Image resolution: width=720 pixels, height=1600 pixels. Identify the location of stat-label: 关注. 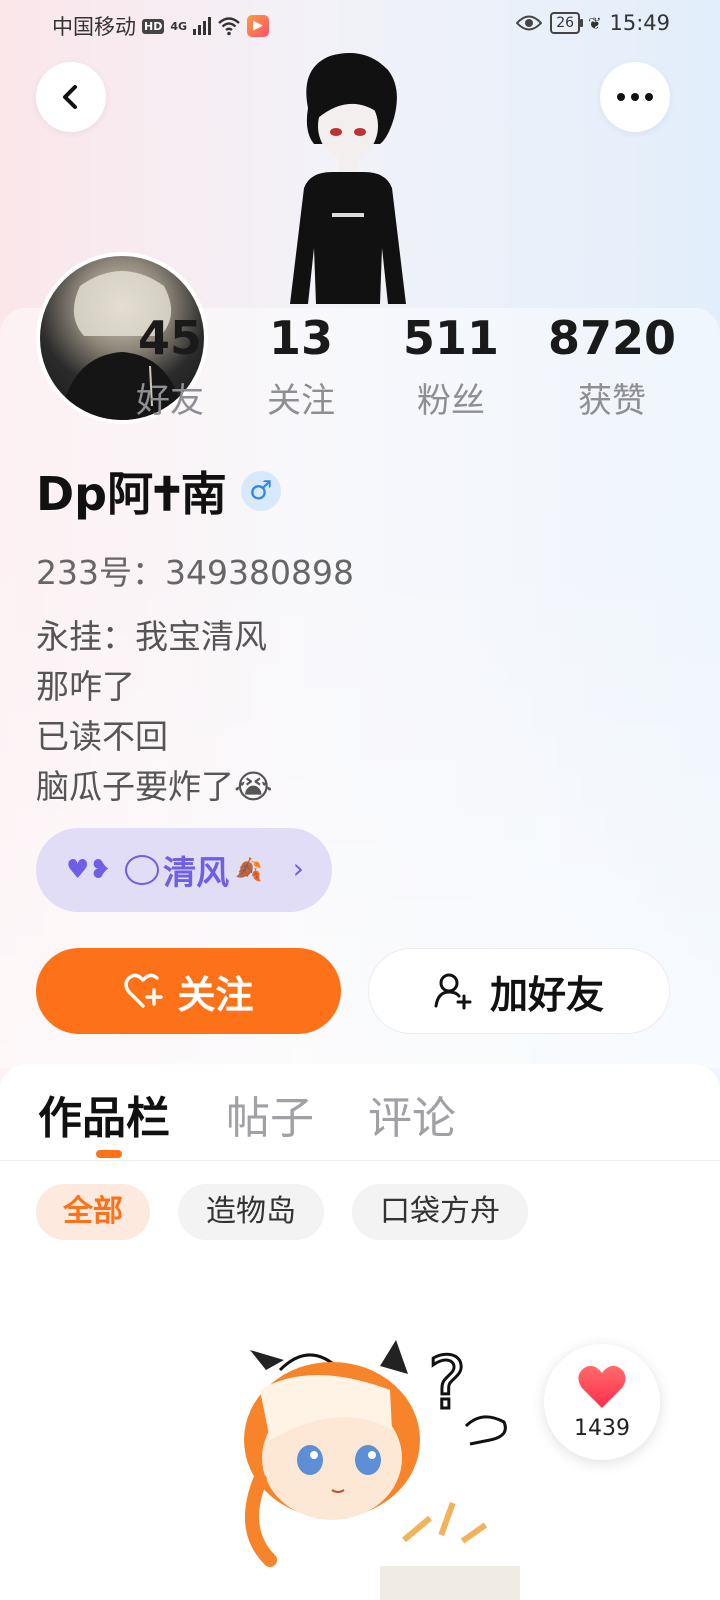
(301, 401).